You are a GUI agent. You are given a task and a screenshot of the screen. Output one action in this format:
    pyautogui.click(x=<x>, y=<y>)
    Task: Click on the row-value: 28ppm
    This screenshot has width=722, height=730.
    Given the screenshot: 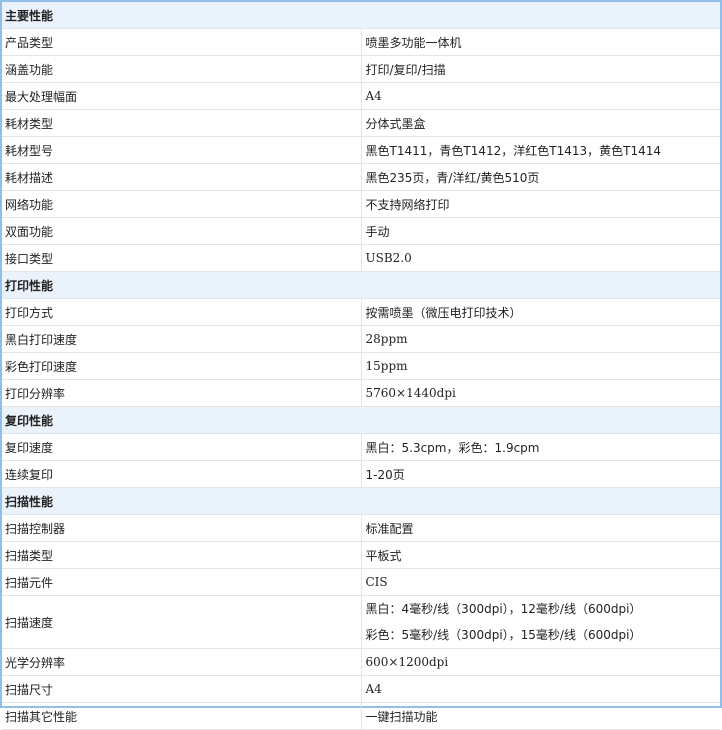 What is the action you would take?
    pyautogui.click(x=540, y=339)
    